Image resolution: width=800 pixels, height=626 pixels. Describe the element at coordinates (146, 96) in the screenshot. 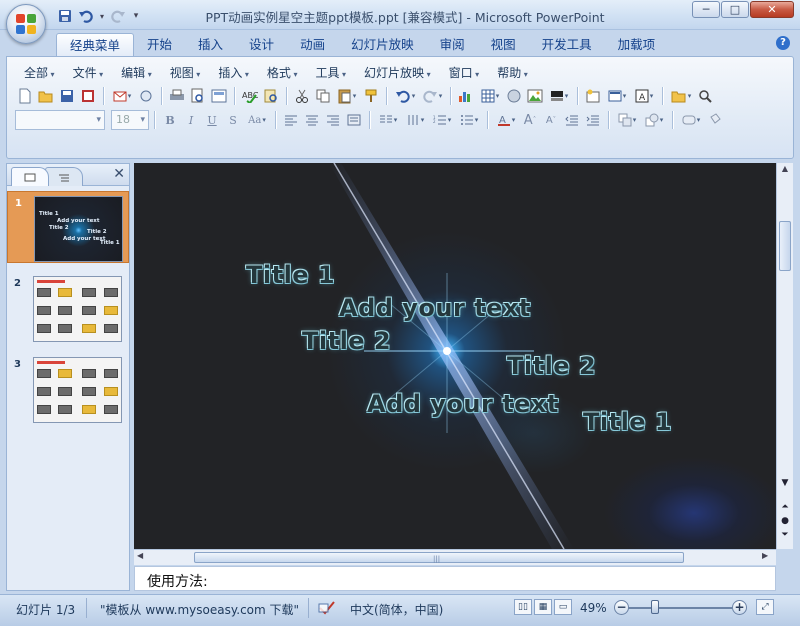

I see `publish-icon` at that location.